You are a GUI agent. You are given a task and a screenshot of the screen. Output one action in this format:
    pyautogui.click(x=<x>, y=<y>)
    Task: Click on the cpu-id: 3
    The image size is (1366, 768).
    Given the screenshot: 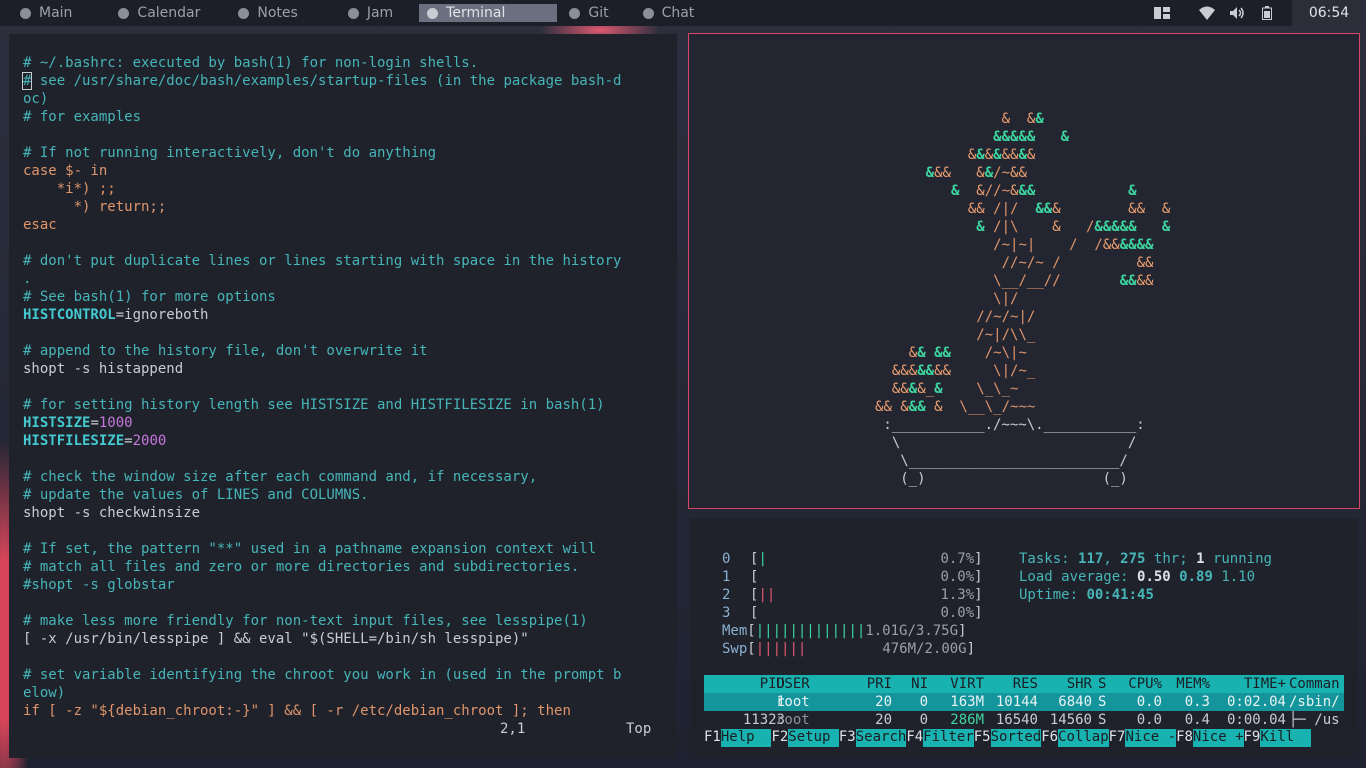 What is the action you would take?
    pyautogui.click(x=736, y=613)
    